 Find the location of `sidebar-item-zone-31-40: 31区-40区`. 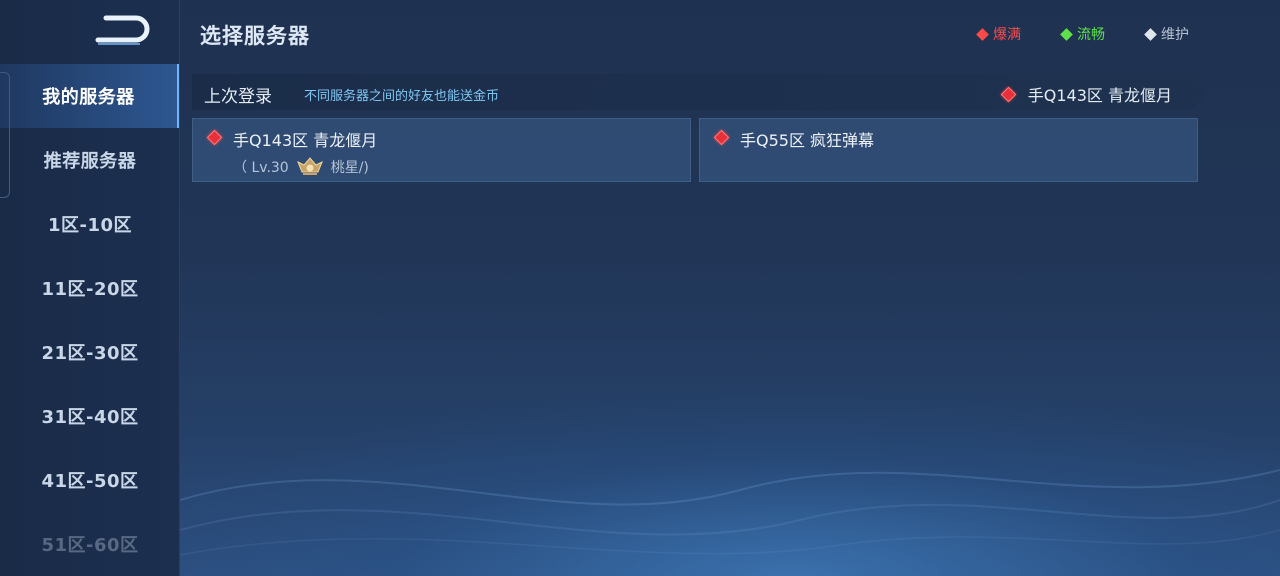

sidebar-item-zone-31-40: 31区-40区 is located at coordinates (89, 416).